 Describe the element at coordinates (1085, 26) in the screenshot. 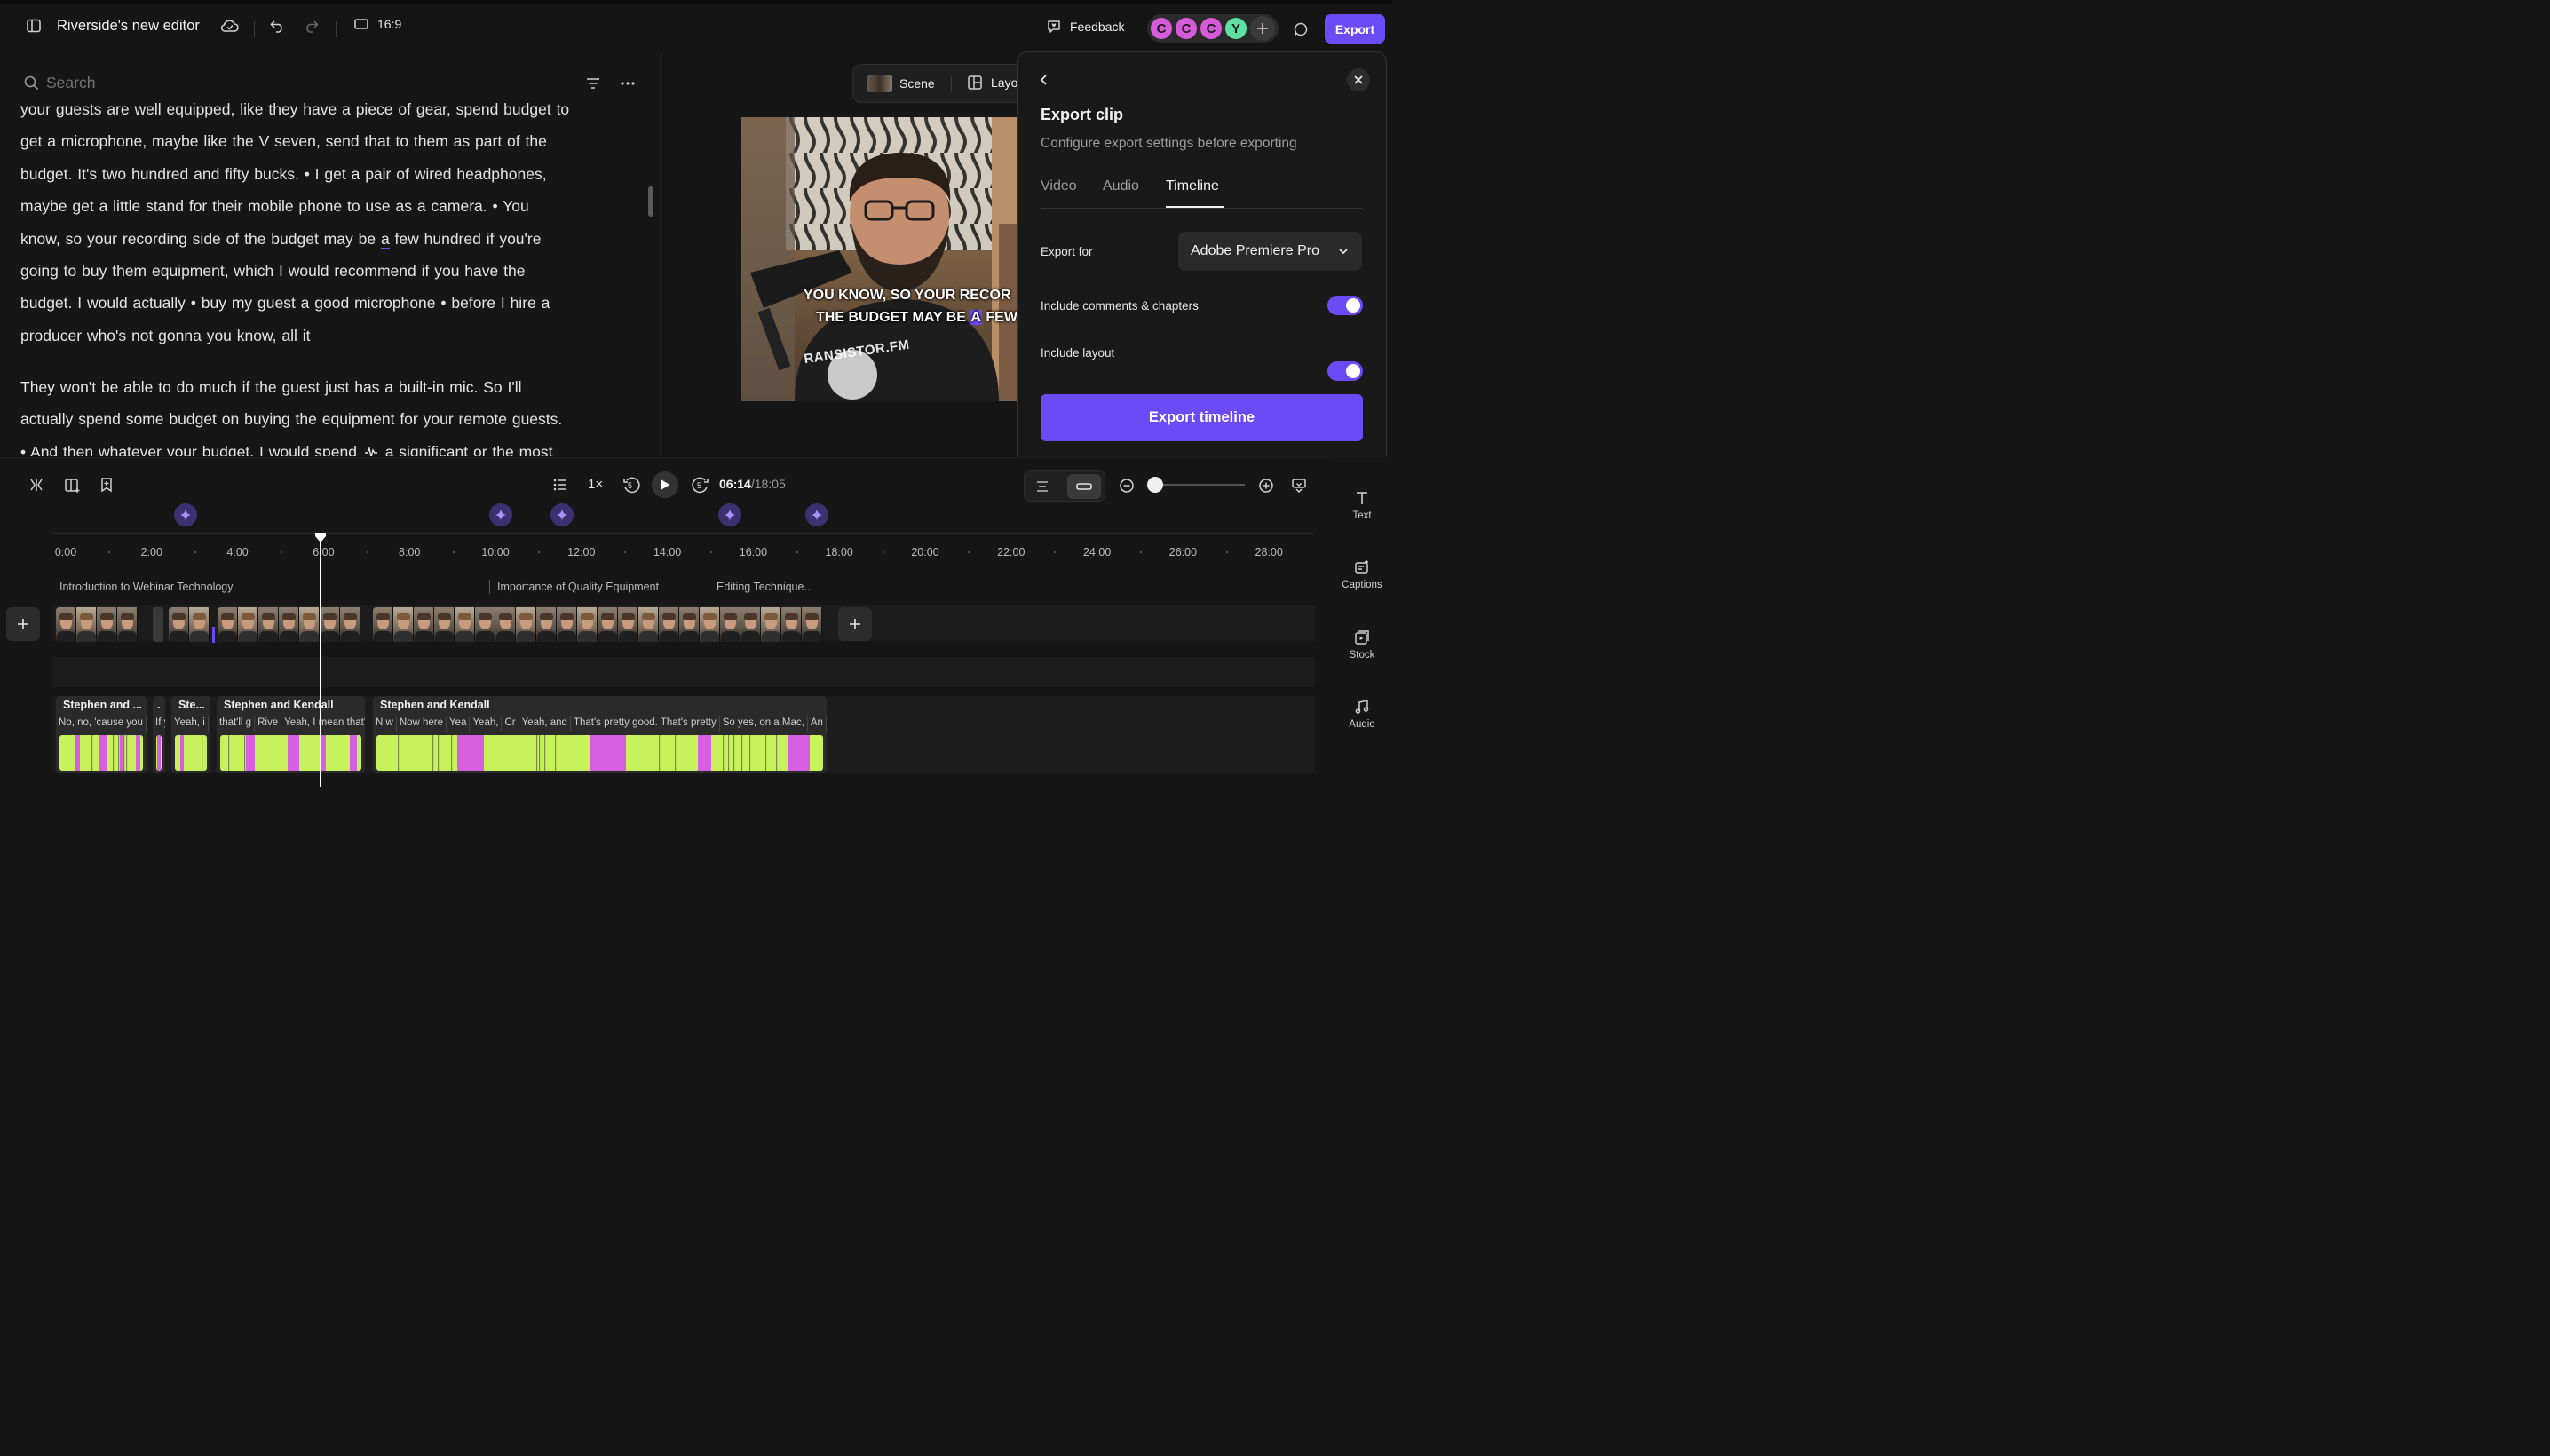

I see `feedback-button: Feedback` at that location.